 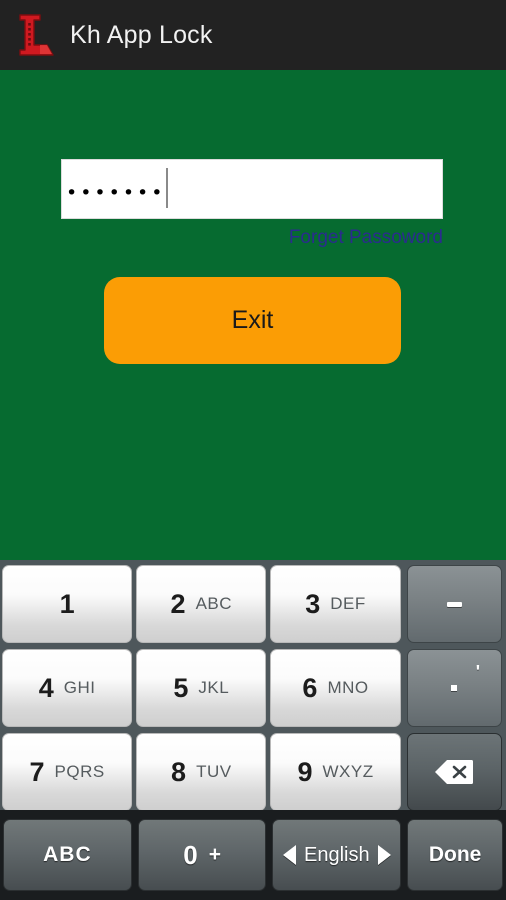 What do you see at coordinates (202, 855) in the screenshot?
I see `key-0: 0 +` at bounding box center [202, 855].